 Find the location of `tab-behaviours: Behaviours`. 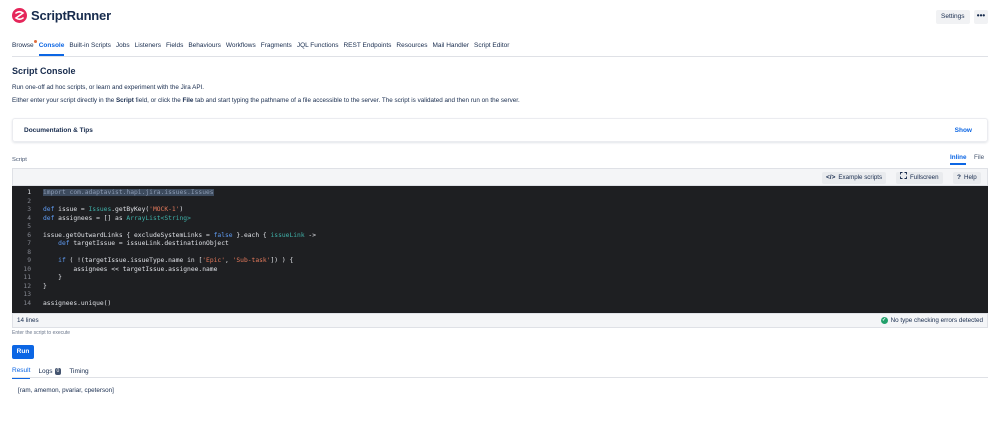

tab-behaviours: Behaviours is located at coordinates (204, 47).